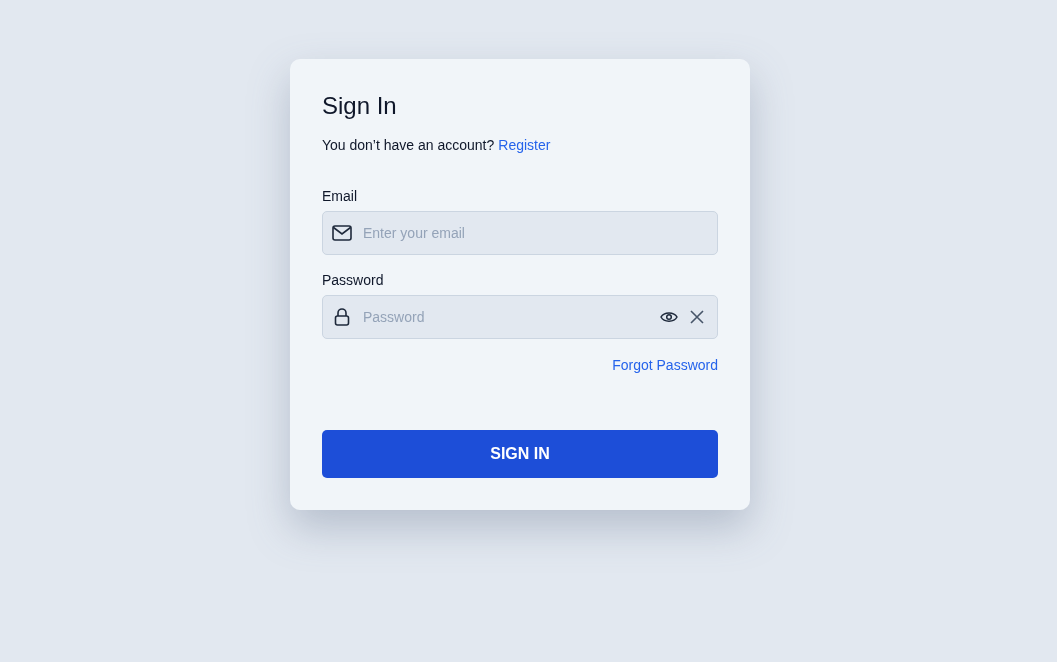  I want to click on register-prompt: You don’t have an account?, so click(408, 145).